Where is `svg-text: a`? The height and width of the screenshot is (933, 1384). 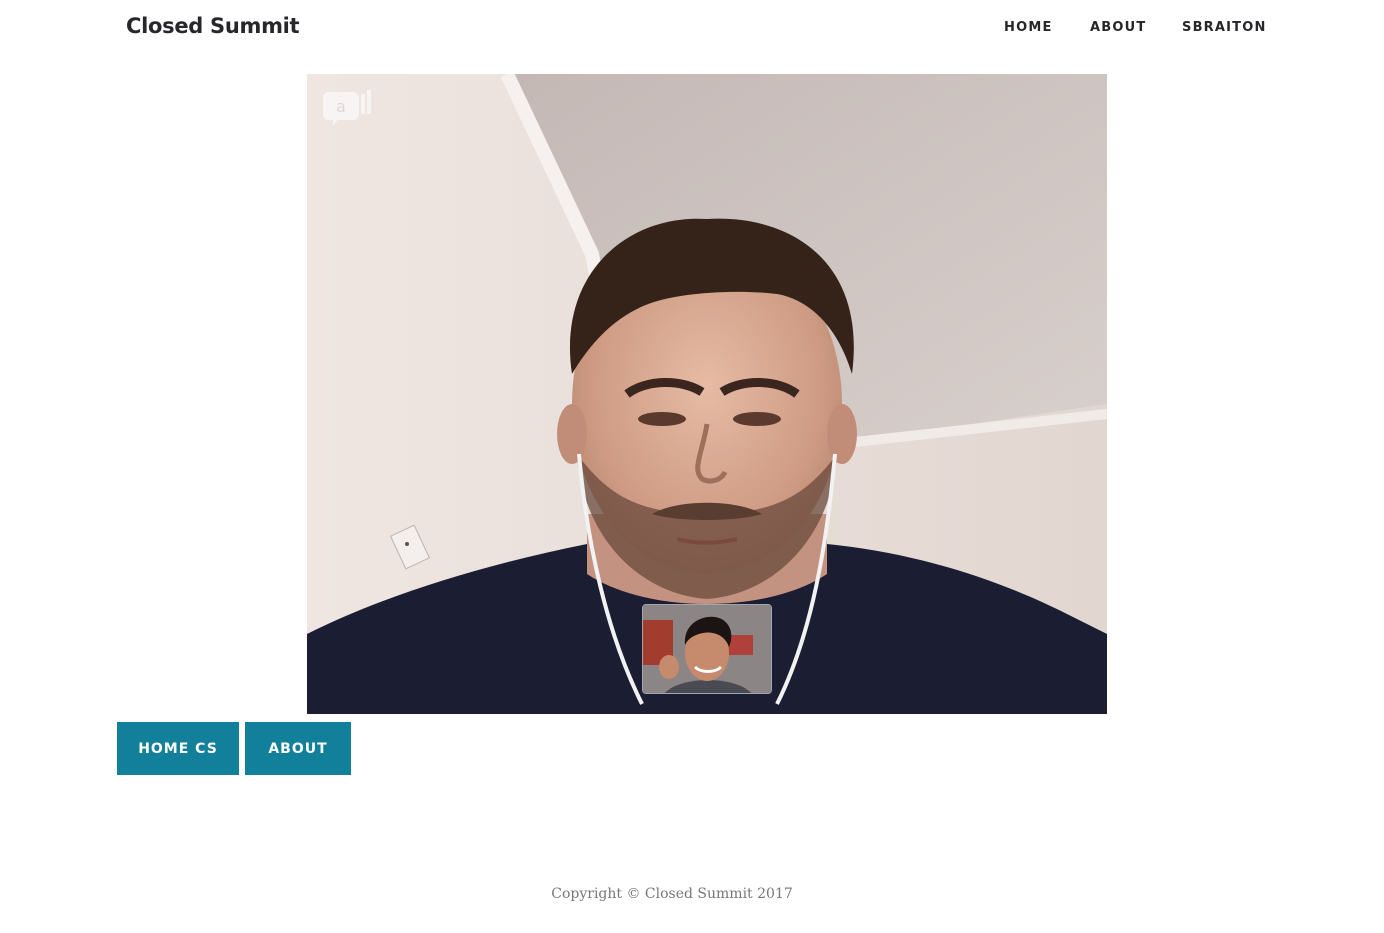
svg-text: a is located at coordinates (341, 106).